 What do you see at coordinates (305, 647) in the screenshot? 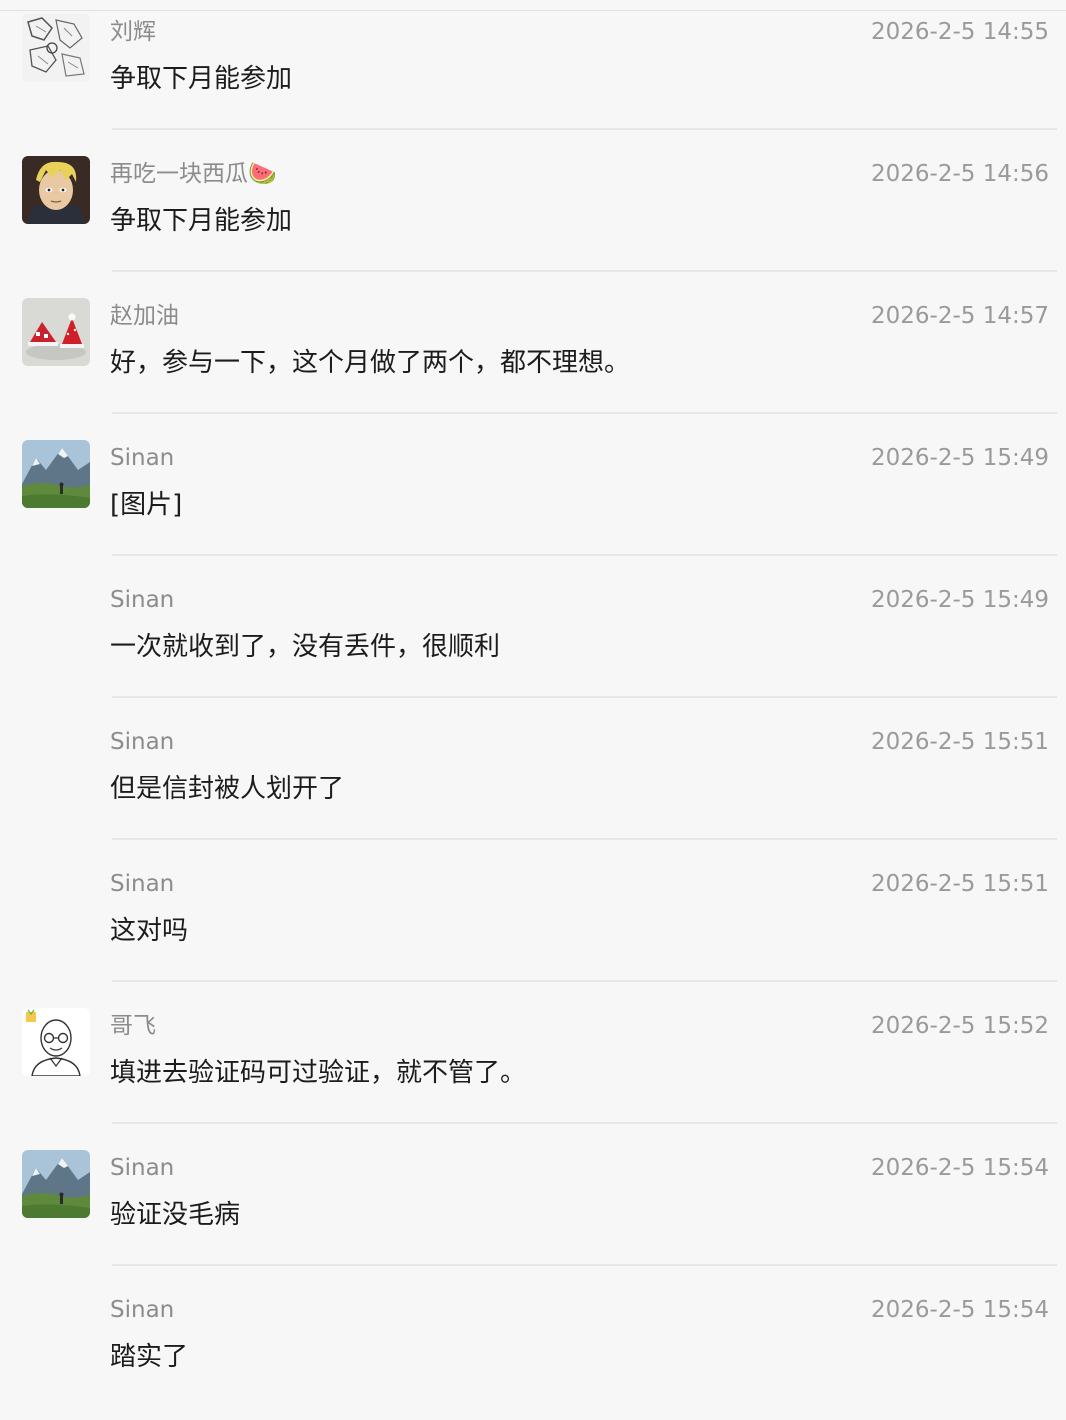
I see `message-text: 一次就收到了，没有丢件，很顺利` at bounding box center [305, 647].